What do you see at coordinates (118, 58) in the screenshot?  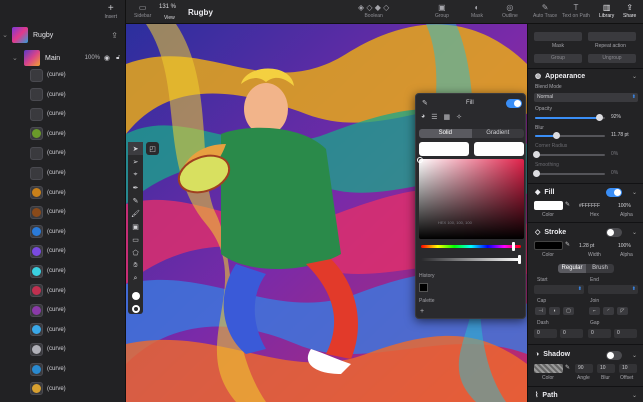 I see `lock-icon: 🔓︎` at bounding box center [118, 58].